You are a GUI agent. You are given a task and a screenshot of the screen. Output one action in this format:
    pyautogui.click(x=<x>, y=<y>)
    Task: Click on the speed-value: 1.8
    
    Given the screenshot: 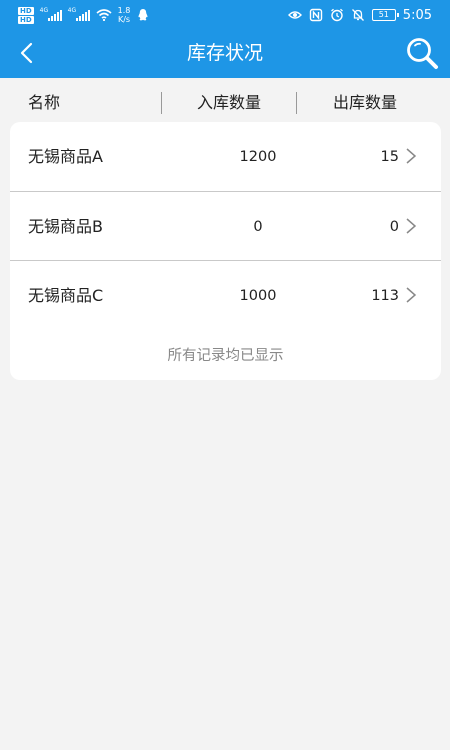 What is the action you would take?
    pyautogui.click(x=124, y=10)
    